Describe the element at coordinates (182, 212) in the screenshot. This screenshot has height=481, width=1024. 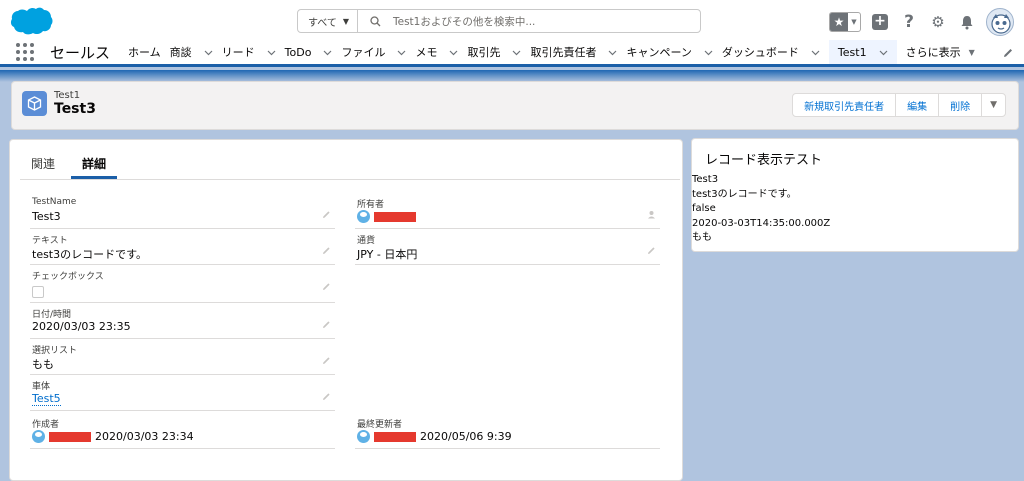
I see `field-testname: TestName Test3` at that location.